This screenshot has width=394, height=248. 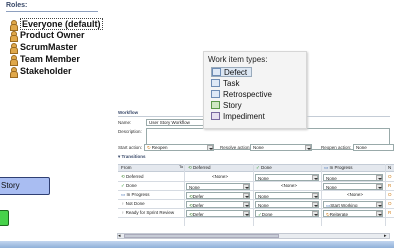 I want to click on ready-icon: ♀, so click(x=123, y=212).